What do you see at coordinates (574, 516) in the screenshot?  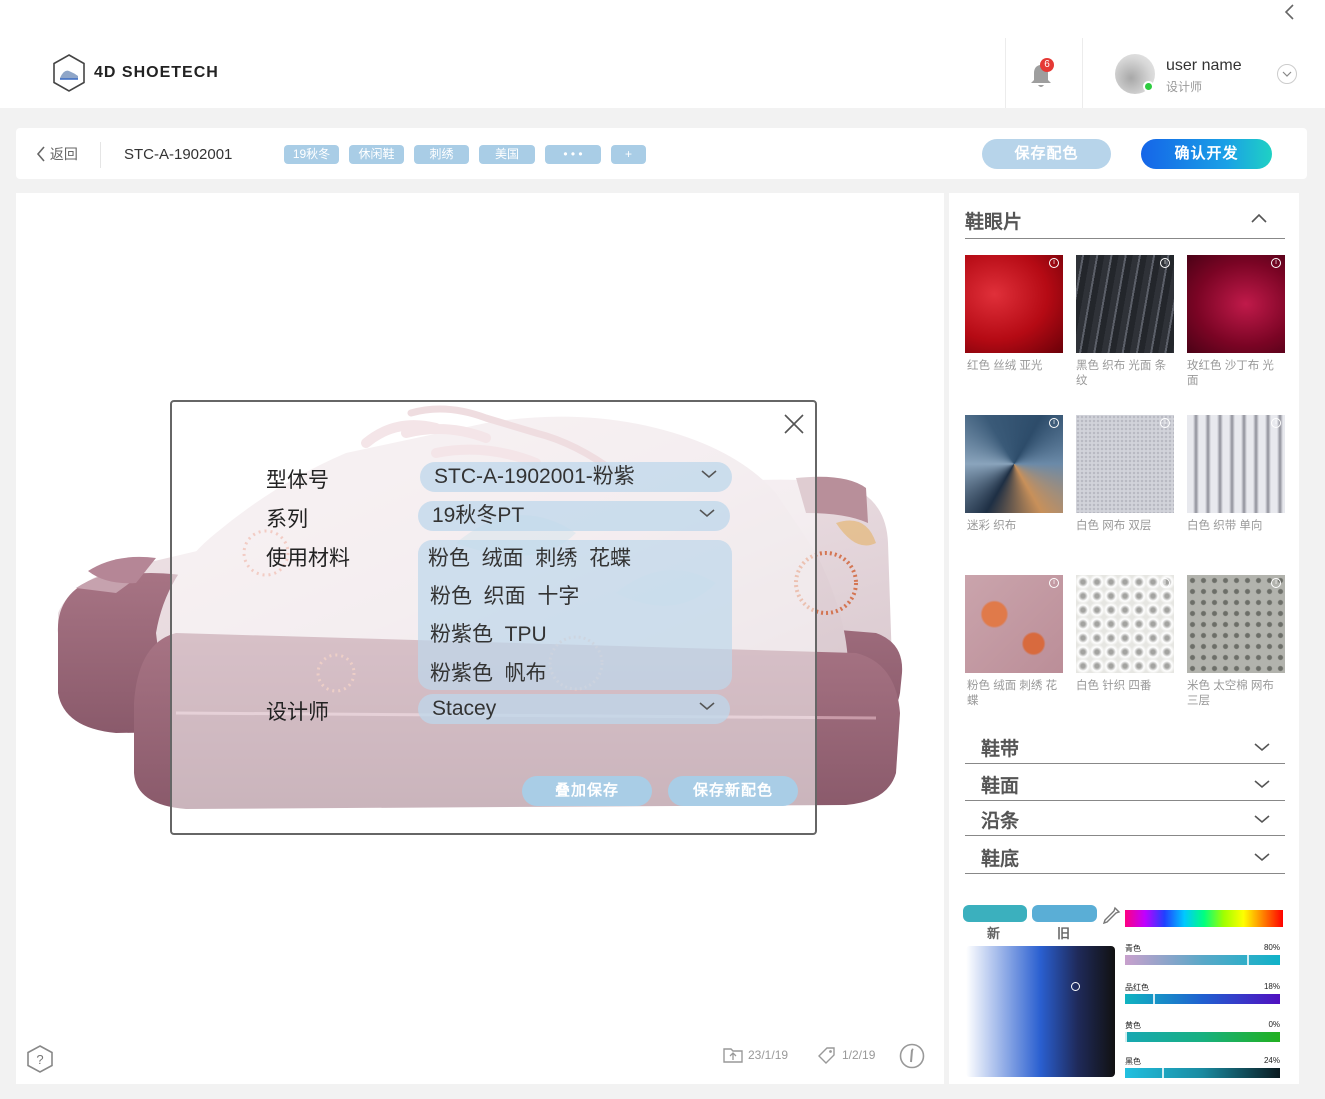 I see `series-select: 19秋冬PT` at bounding box center [574, 516].